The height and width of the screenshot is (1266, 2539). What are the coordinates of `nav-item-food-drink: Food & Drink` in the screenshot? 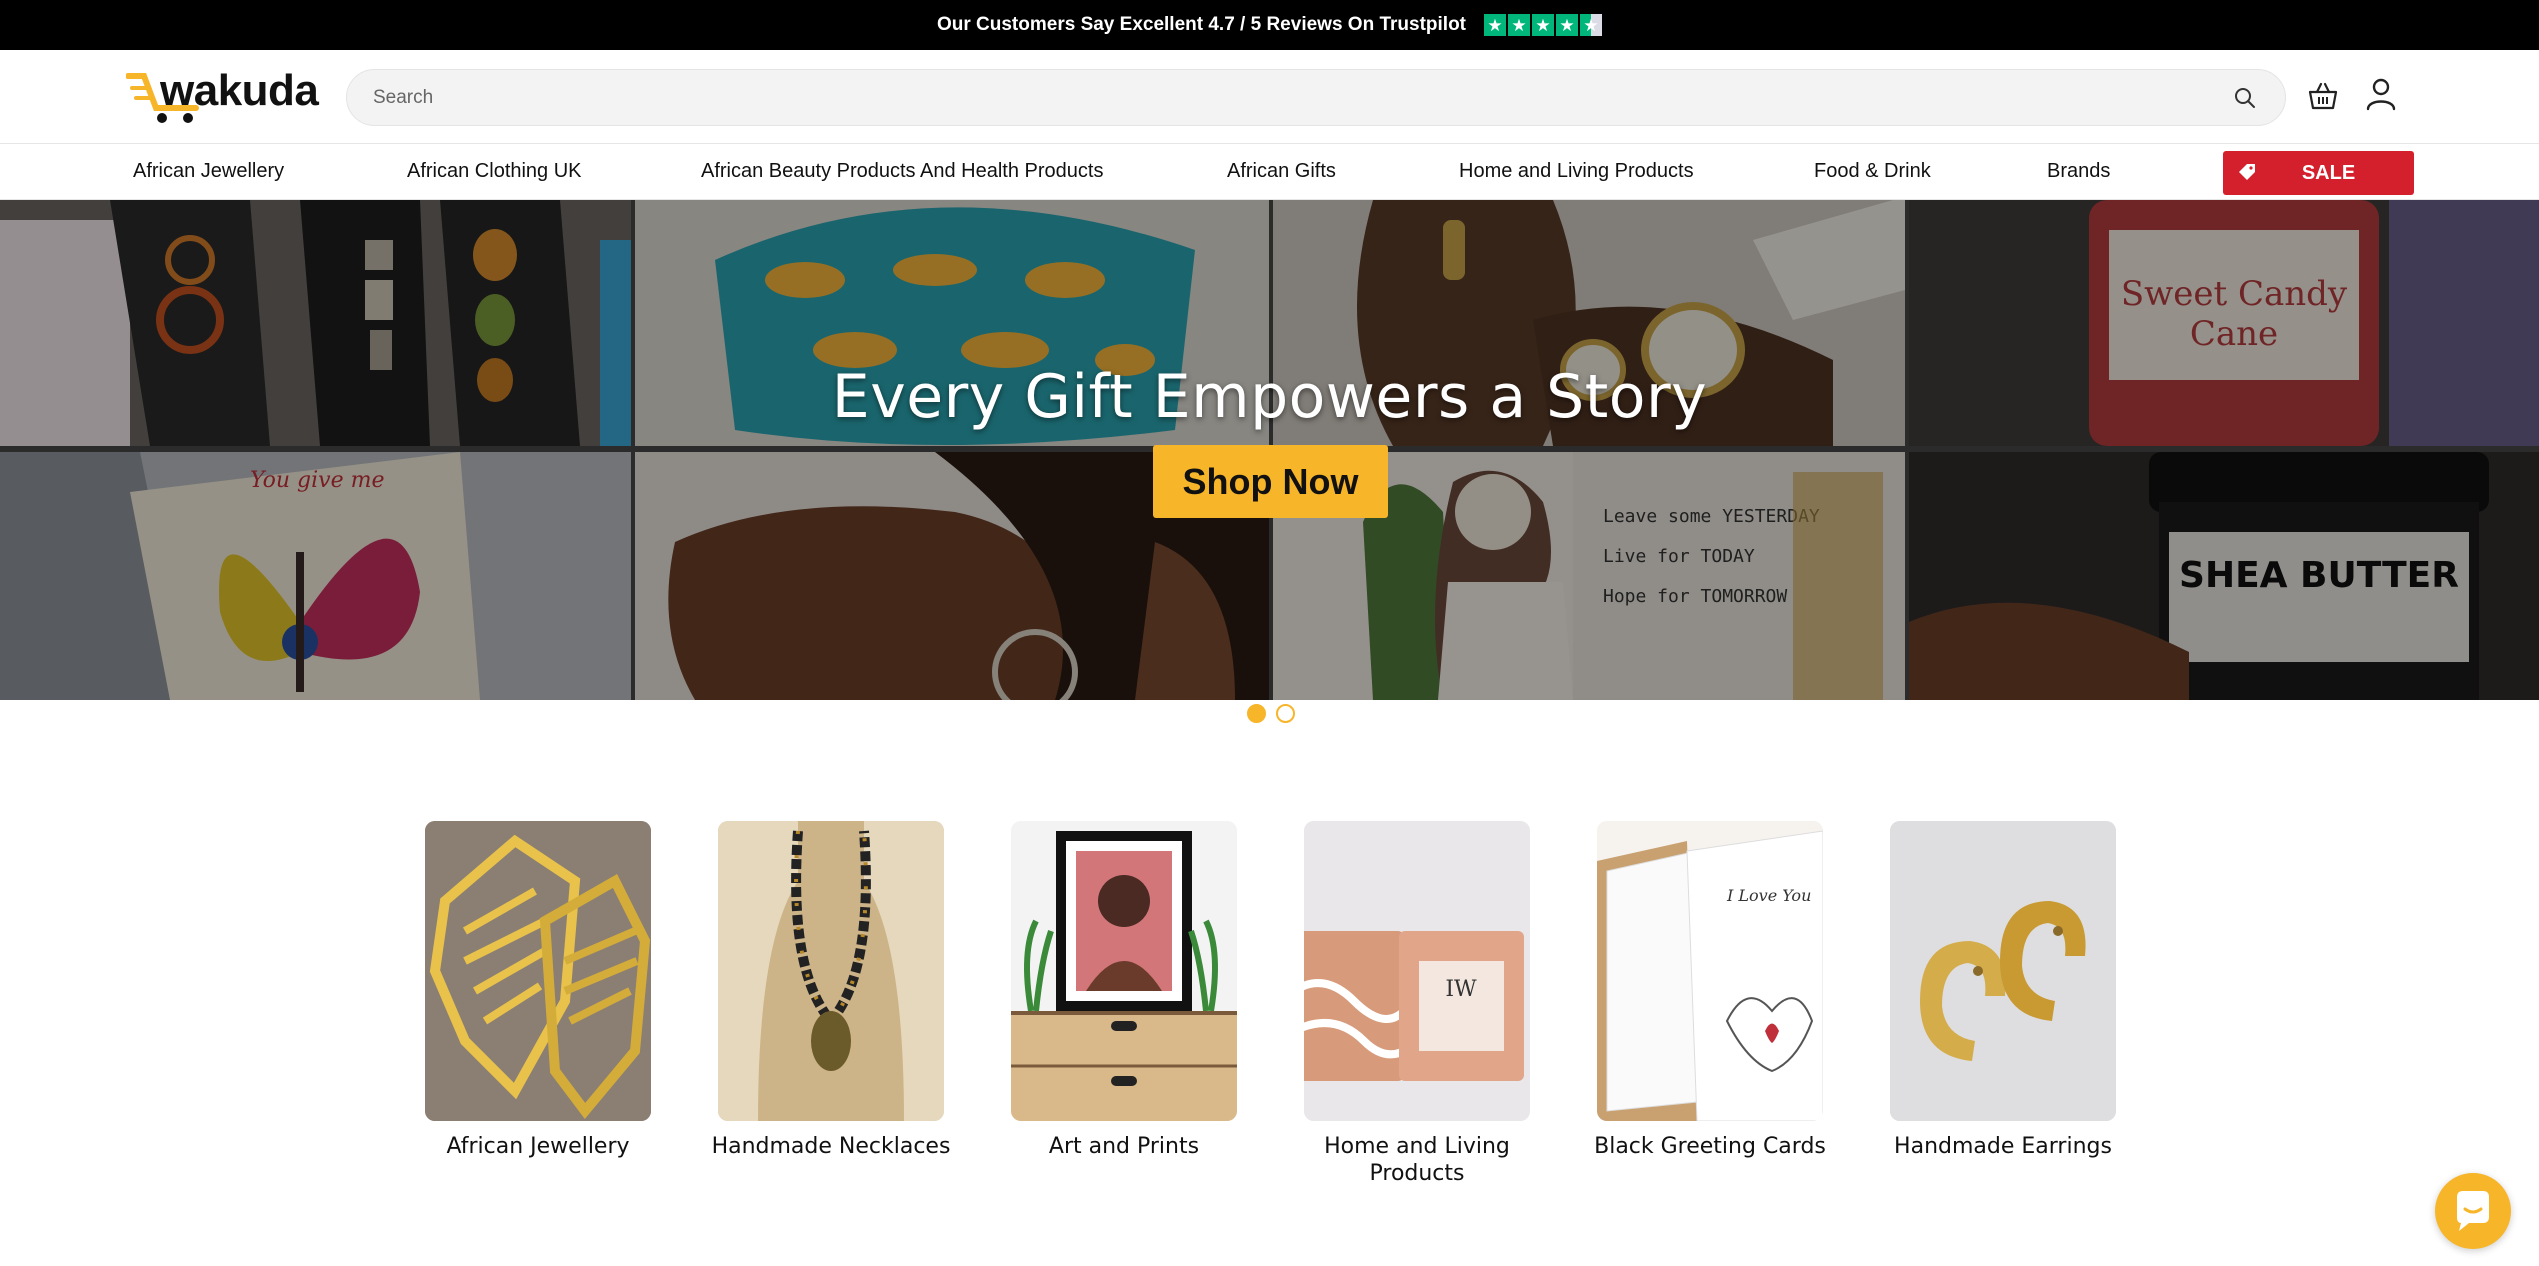 It's located at (1872, 171).